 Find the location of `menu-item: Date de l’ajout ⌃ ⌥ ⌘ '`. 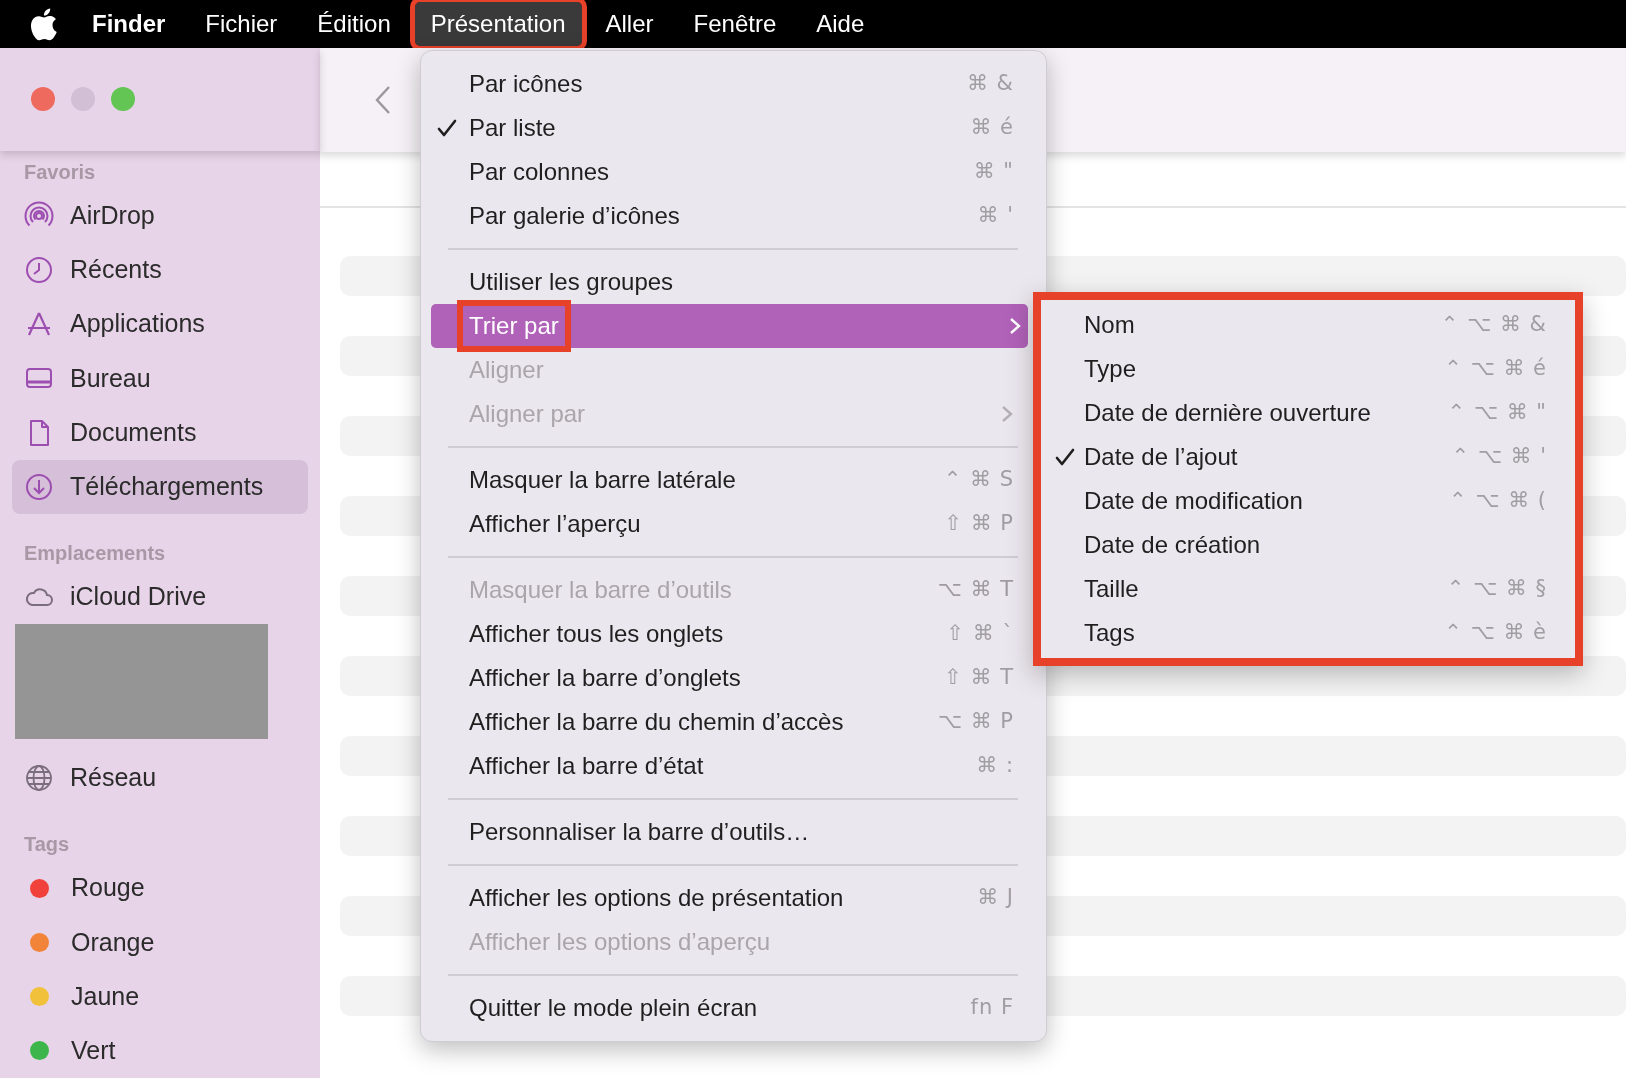

menu-item: Date de l’ajout ⌃ ⌥ ⌘ ' is located at coordinates (1308, 457).